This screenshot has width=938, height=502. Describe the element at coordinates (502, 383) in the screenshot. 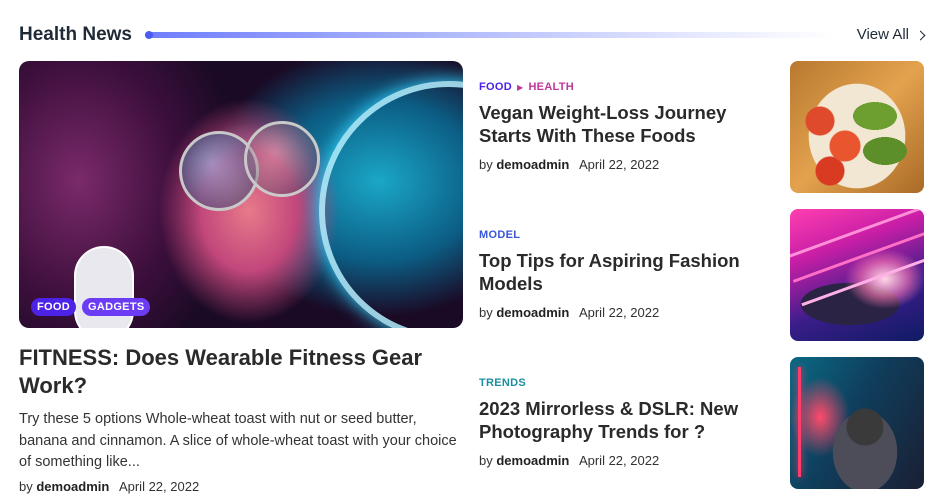

I see `category-trends: TRENDS` at that location.